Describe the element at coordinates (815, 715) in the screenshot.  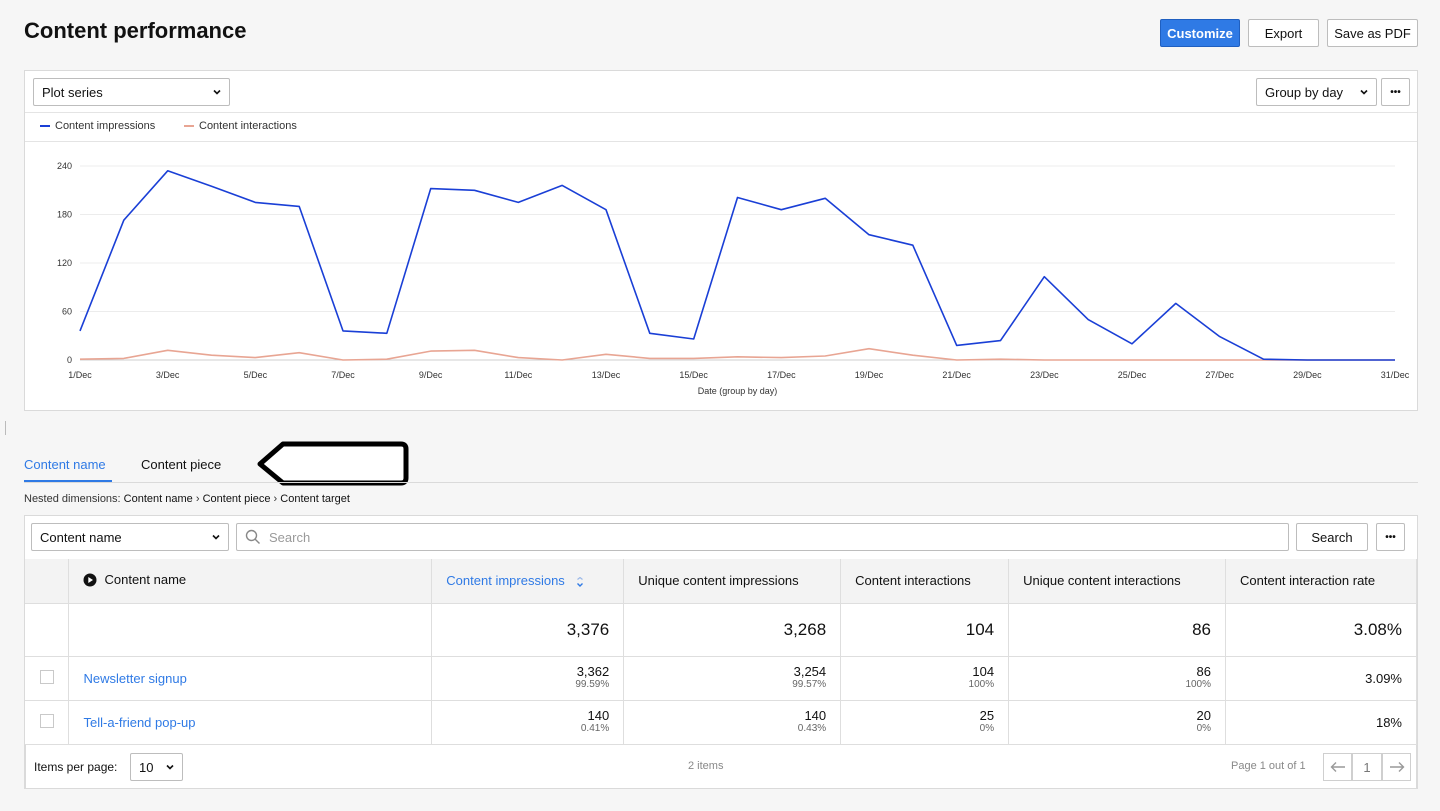
I see `unique-impressions-value: 140` at that location.